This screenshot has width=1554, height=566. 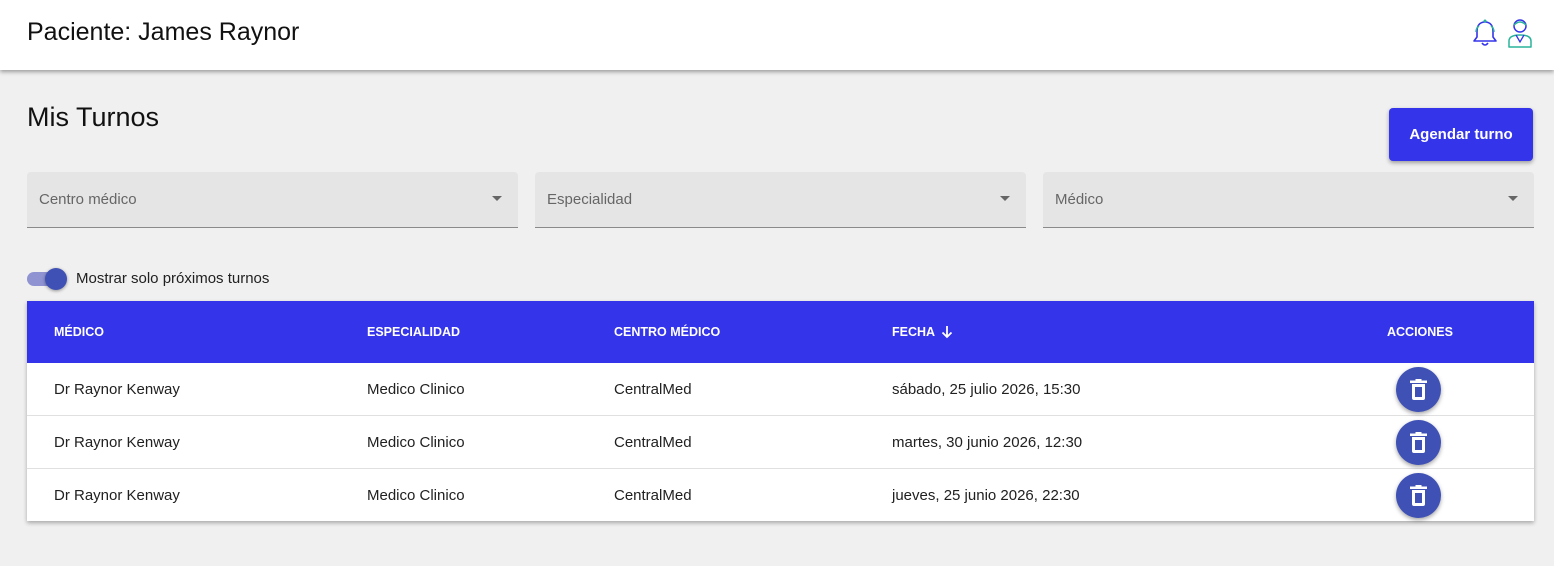 What do you see at coordinates (667, 332) in the screenshot?
I see `column-header-medical-center: CENTRO MÉDICO` at bounding box center [667, 332].